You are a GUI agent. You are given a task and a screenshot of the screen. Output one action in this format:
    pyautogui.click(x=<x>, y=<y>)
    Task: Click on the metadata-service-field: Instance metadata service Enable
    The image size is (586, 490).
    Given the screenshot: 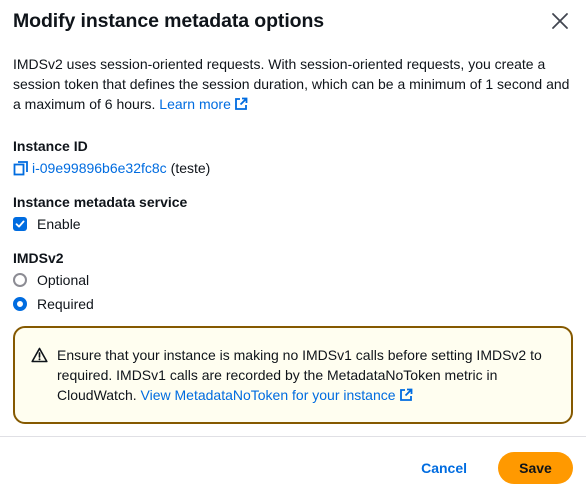 What is the action you would take?
    pyautogui.click(x=100, y=214)
    